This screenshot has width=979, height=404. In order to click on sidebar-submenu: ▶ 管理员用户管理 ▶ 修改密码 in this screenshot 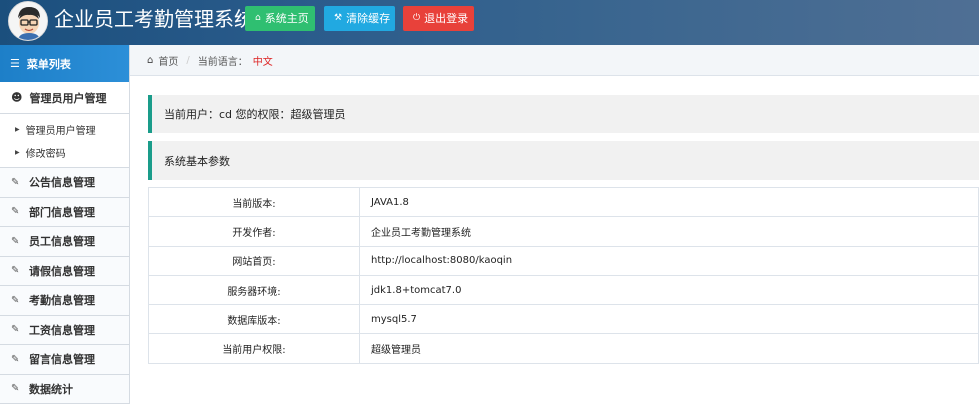, I will do `click(64, 141)`.